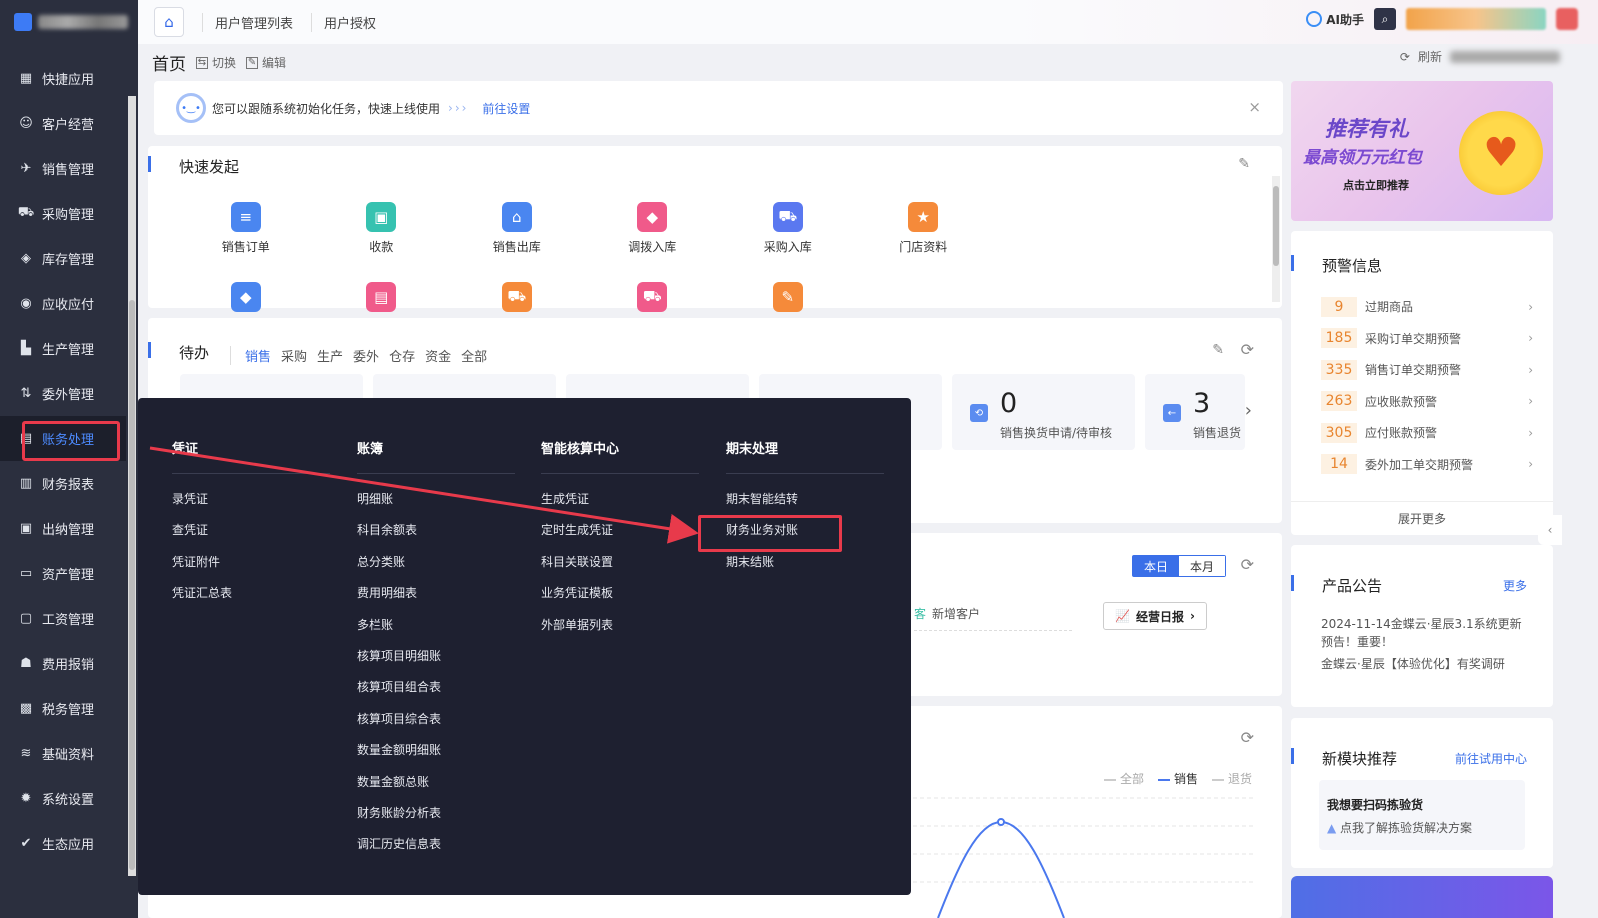 The width and height of the screenshot is (1598, 918). What do you see at coordinates (924, 242) in the screenshot?
I see `quick-launch-item: ★ 门店资料` at bounding box center [924, 242].